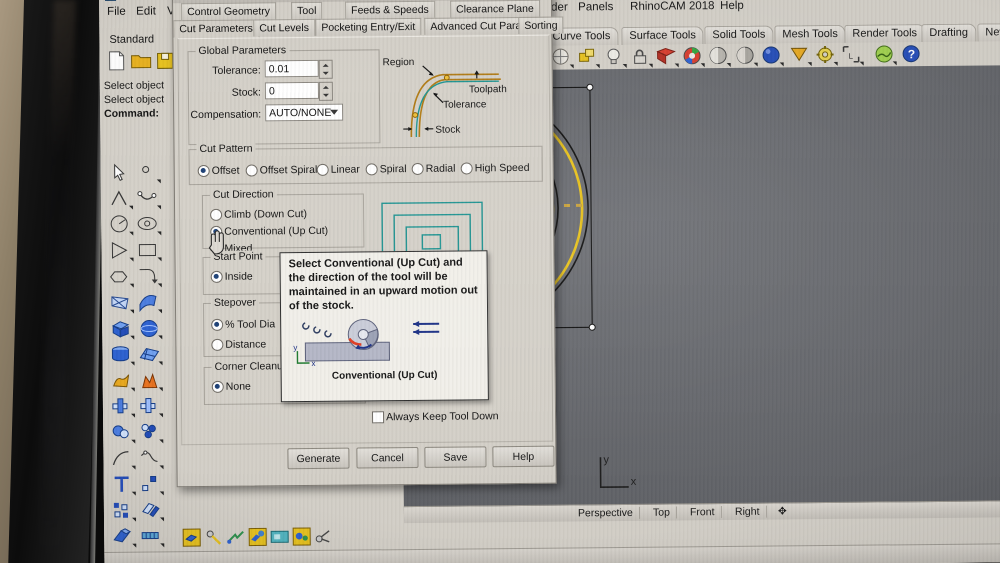 The height and width of the screenshot is (563, 1000). What do you see at coordinates (219, 171) in the screenshot?
I see `radio-offset: Offset` at bounding box center [219, 171].